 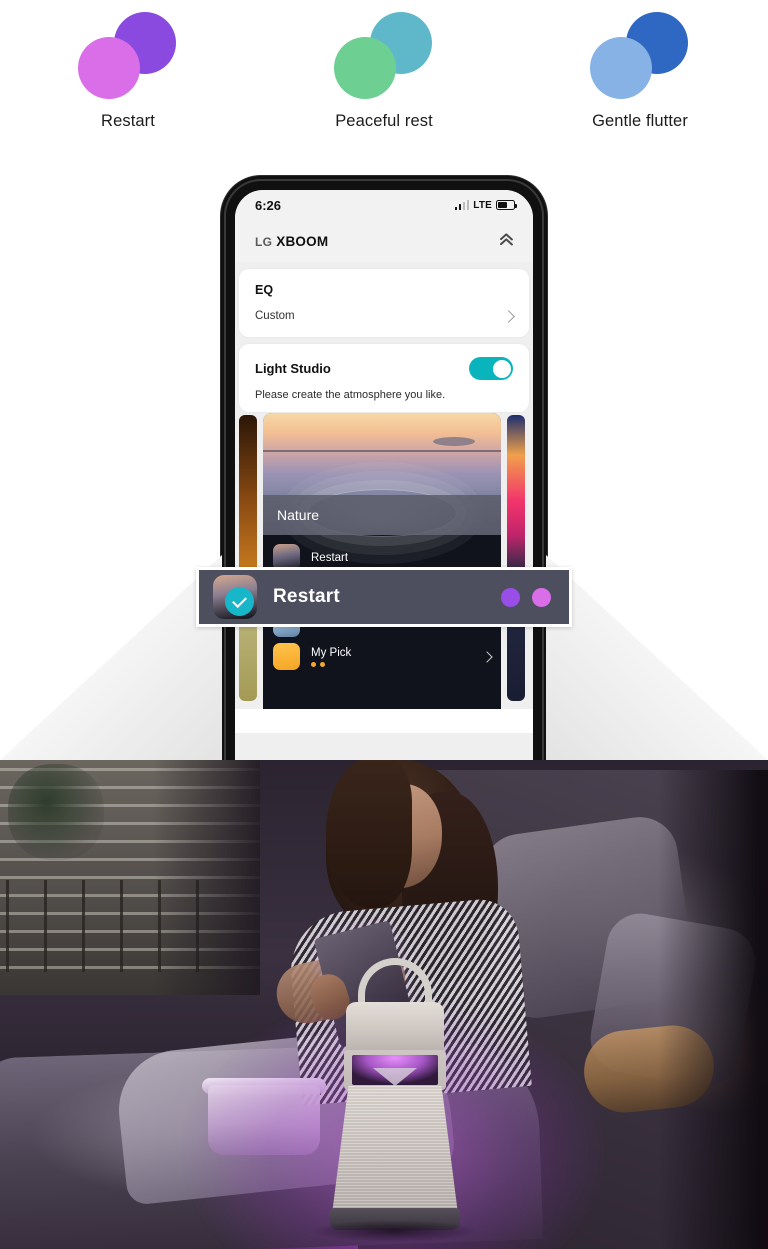 What do you see at coordinates (286, 656) in the screenshot?
I see `my-pick-thumb-icon` at bounding box center [286, 656].